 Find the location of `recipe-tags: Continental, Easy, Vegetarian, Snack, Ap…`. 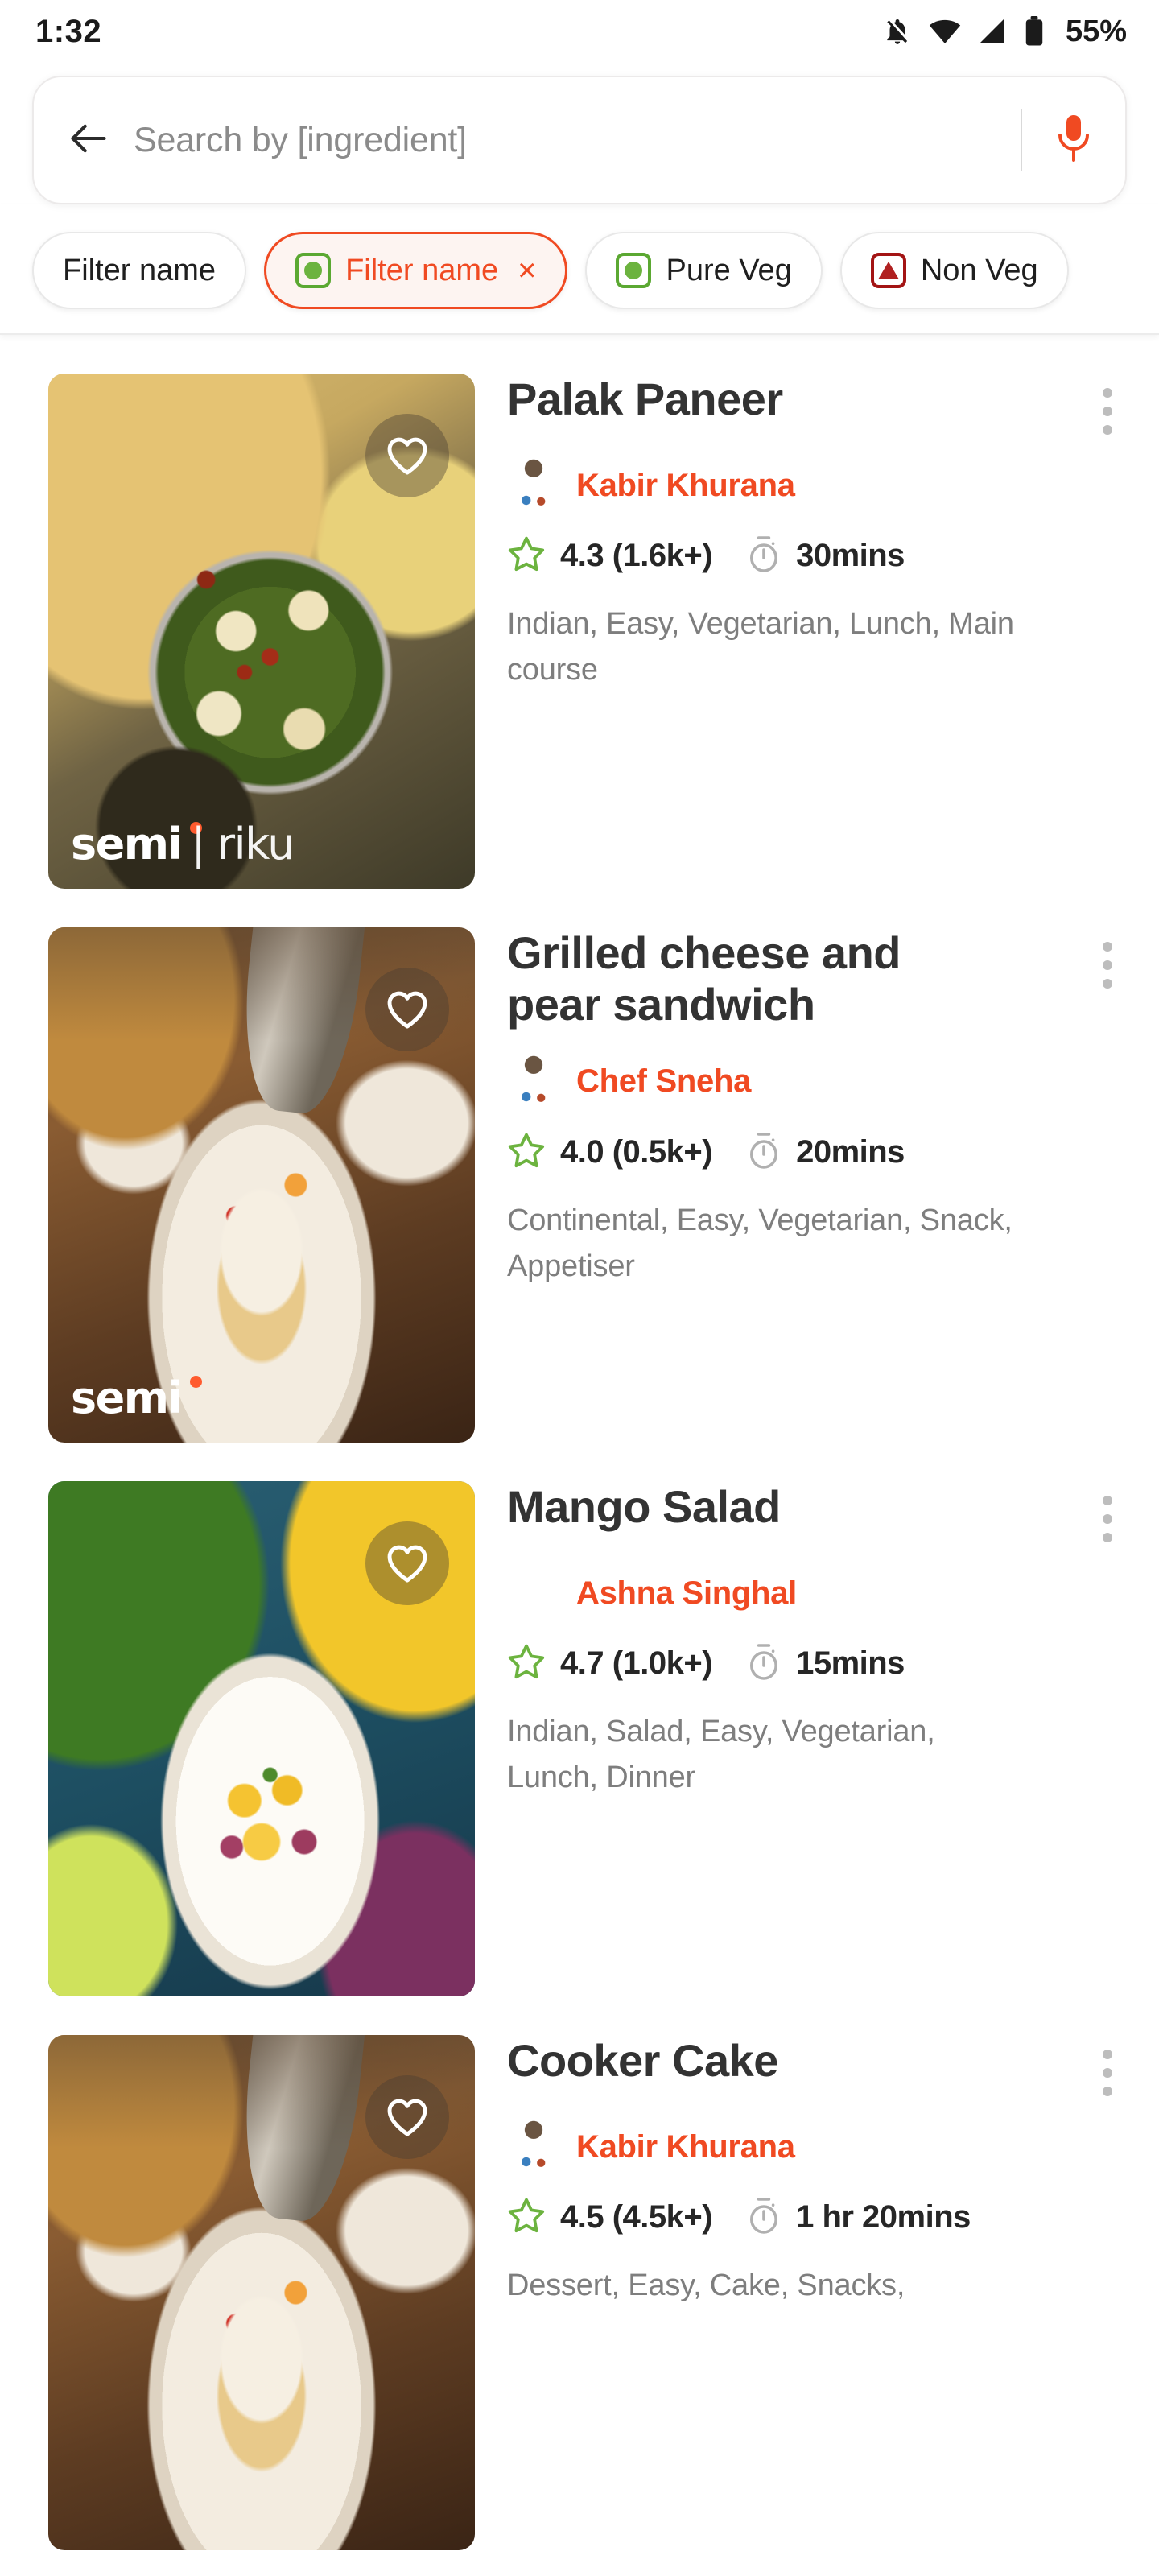

recipe-tags: Continental, Easy, Vegetarian, Snack, Ap… is located at coordinates (760, 1243).